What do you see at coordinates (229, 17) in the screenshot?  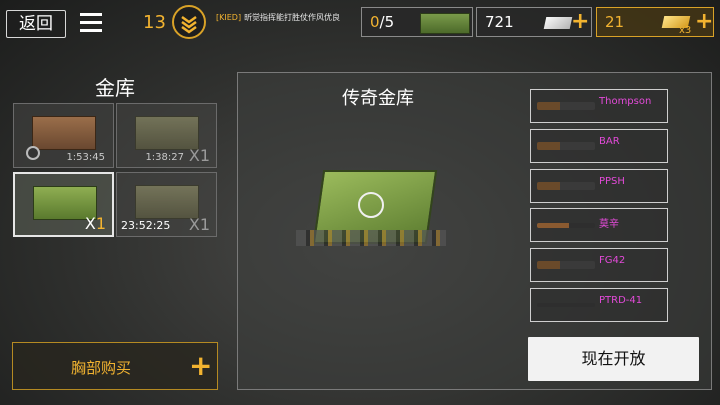 I see `clan-tag: [KIED]` at bounding box center [229, 17].